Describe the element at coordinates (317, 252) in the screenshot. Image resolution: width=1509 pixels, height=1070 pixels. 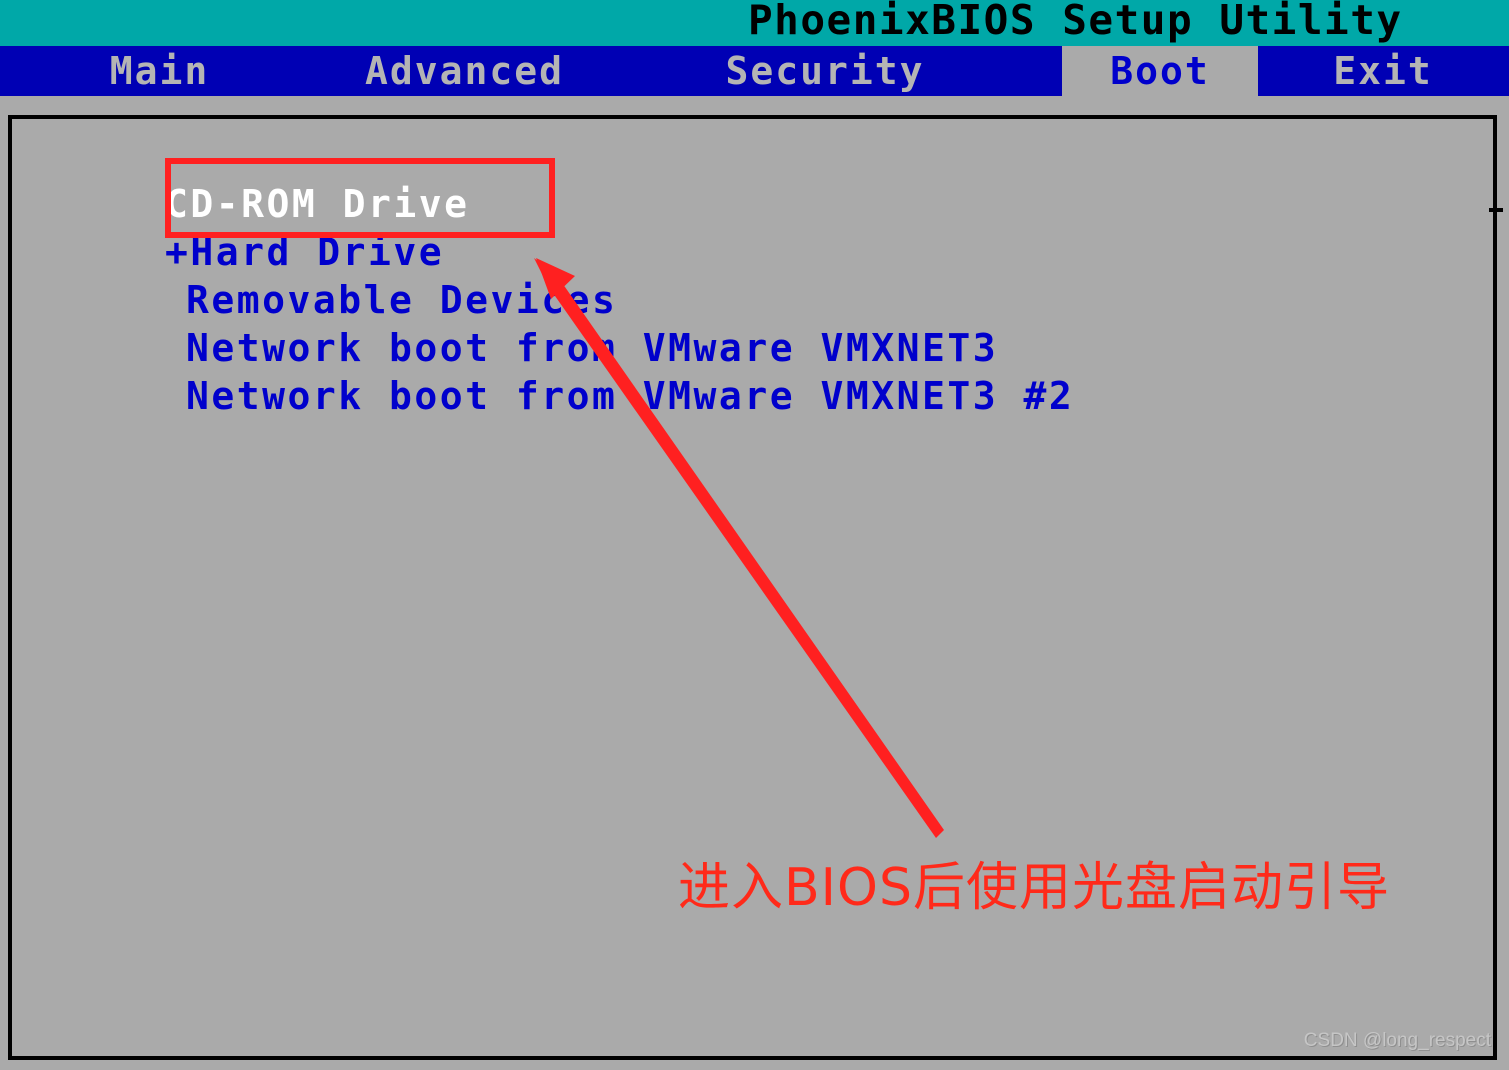
I see `boot-list-item-label: Hard Drive` at that location.